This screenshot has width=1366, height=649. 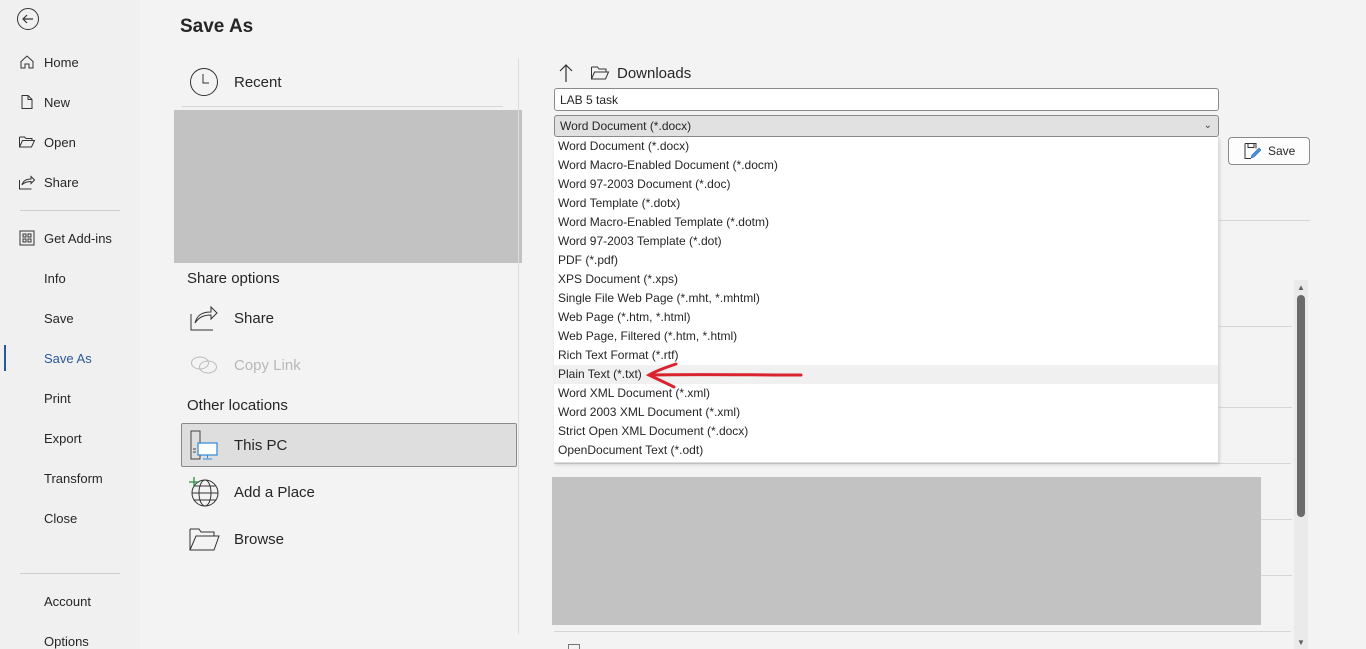 What do you see at coordinates (886, 126) in the screenshot?
I see `filetype-select: Word Document (*.docx) ⌄` at bounding box center [886, 126].